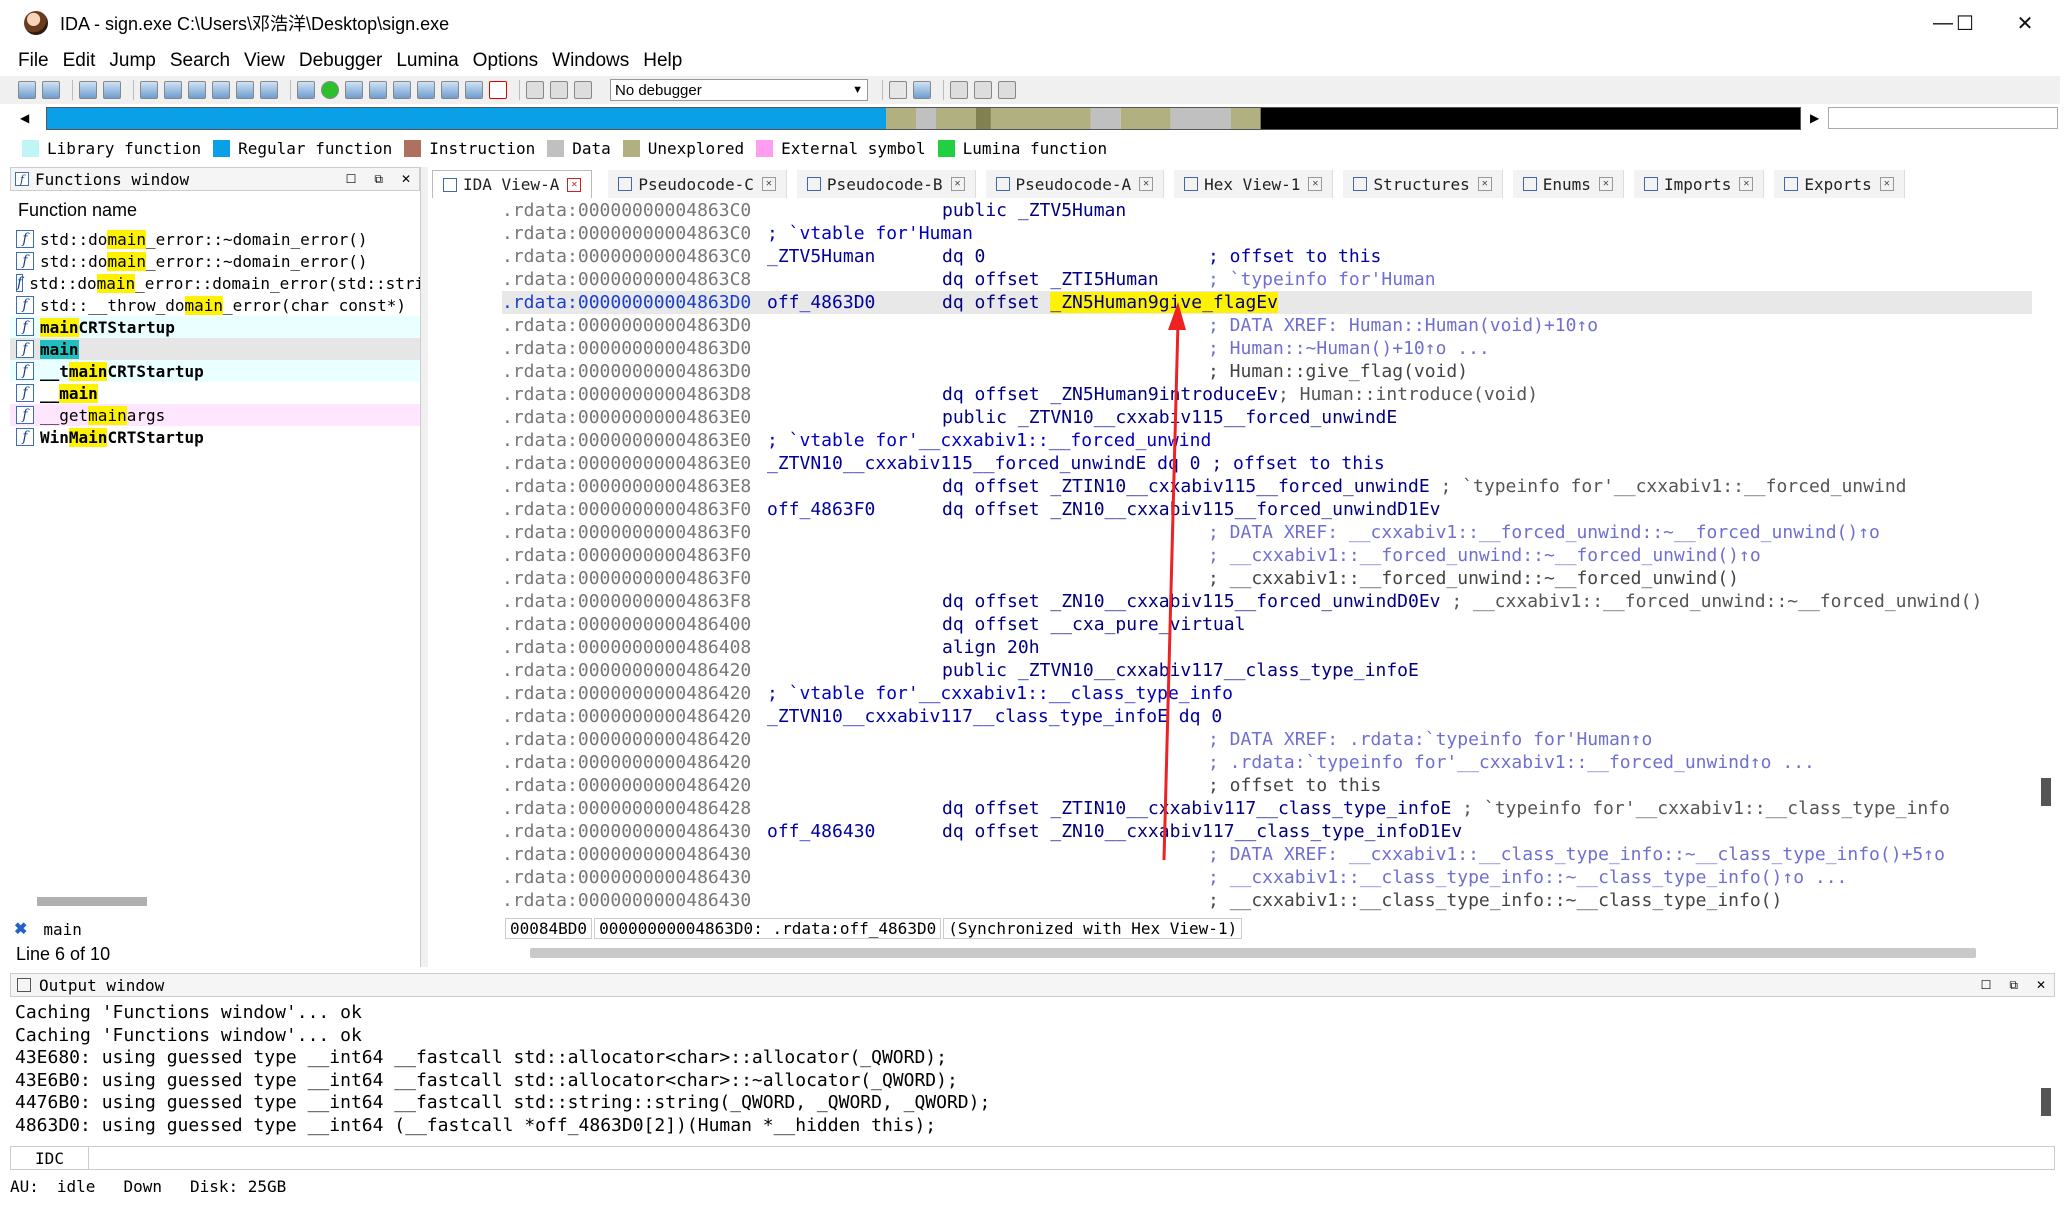 The height and width of the screenshot is (1209, 2071). What do you see at coordinates (215, 415) in the screenshot?
I see `function-list-item: f __getmainargs` at bounding box center [215, 415].